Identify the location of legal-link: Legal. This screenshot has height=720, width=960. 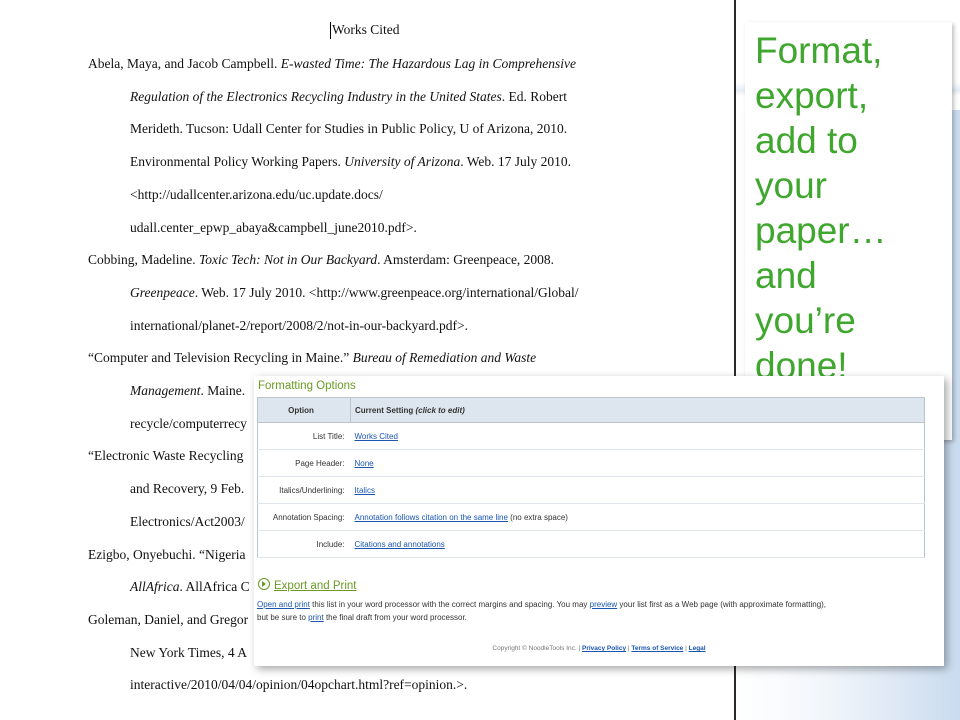
(697, 648).